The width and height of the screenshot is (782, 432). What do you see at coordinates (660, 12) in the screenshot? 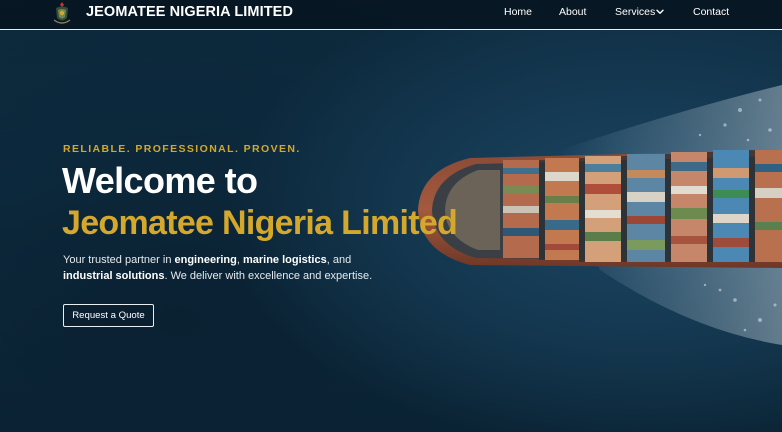
I see `chevron-down-icon` at bounding box center [660, 12].